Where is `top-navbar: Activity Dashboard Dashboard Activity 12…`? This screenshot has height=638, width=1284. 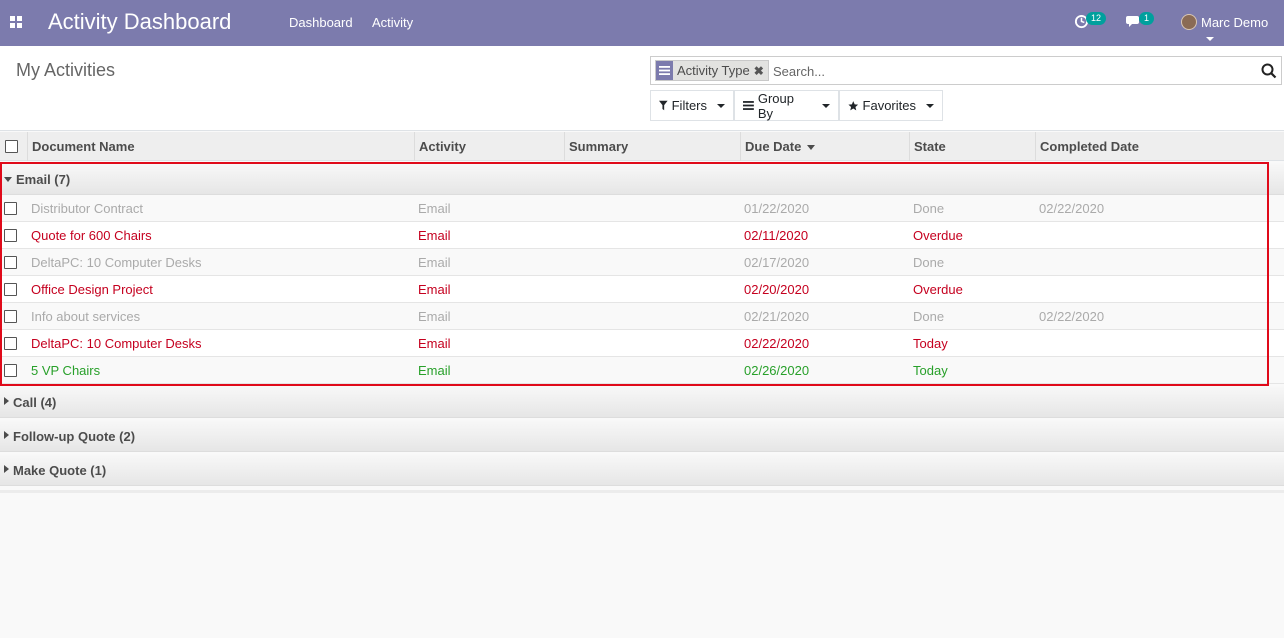
top-navbar: Activity Dashboard Dashboard Activity 12… is located at coordinates (642, 23).